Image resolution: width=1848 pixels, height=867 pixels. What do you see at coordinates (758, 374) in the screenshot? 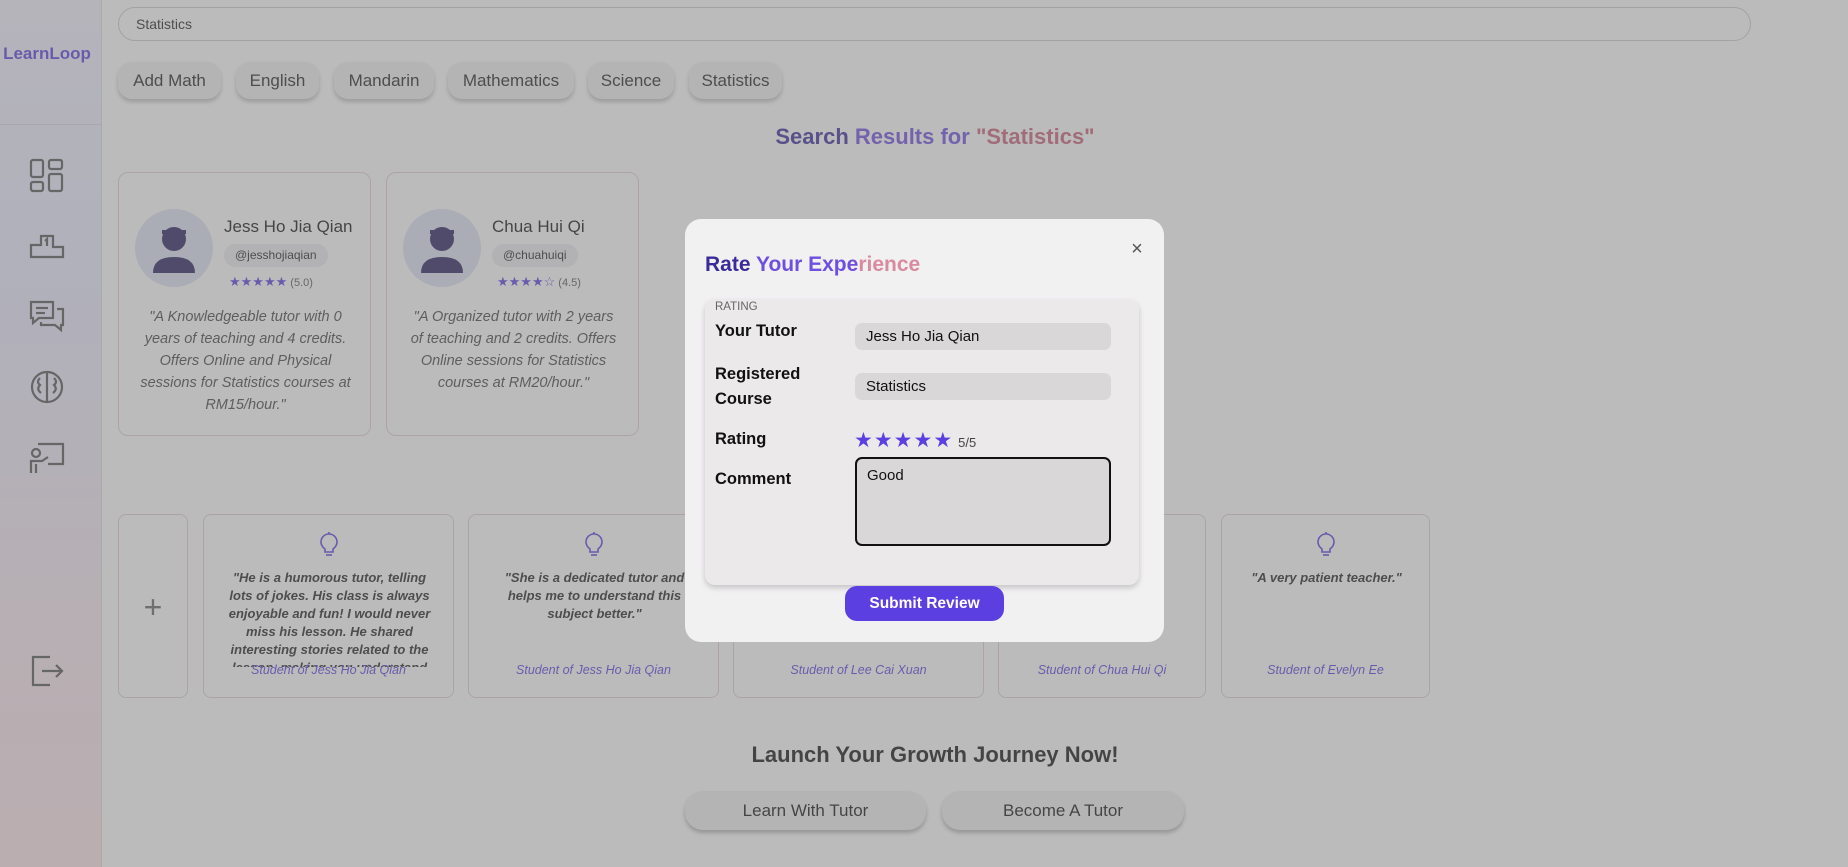
I see `course-label-line: Registered` at bounding box center [758, 374].